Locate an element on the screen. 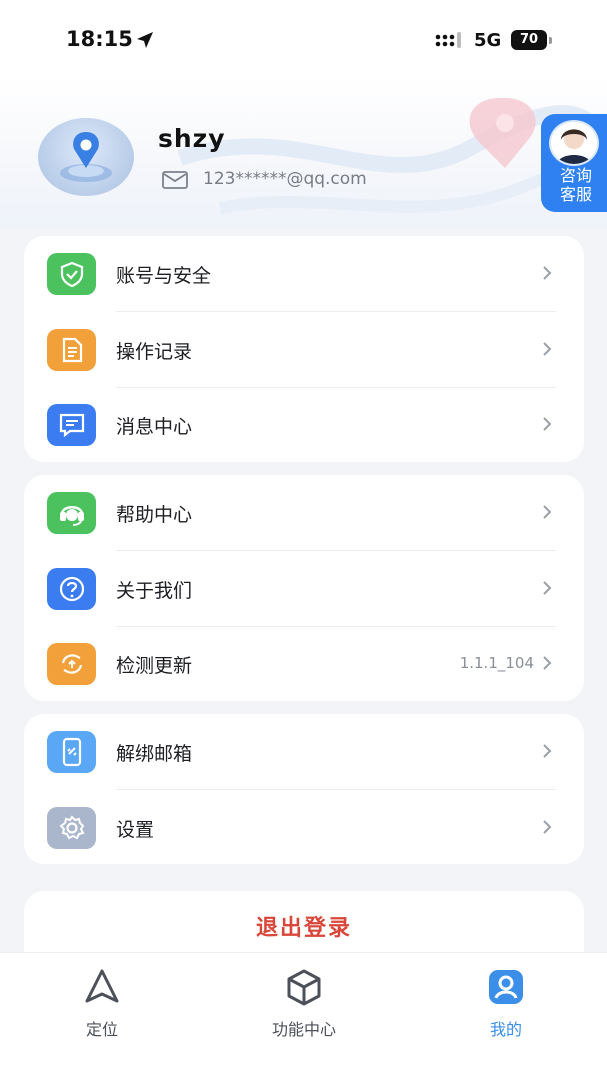 This screenshot has height=1080, width=607. profile-icon is located at coordinates (506, 987).